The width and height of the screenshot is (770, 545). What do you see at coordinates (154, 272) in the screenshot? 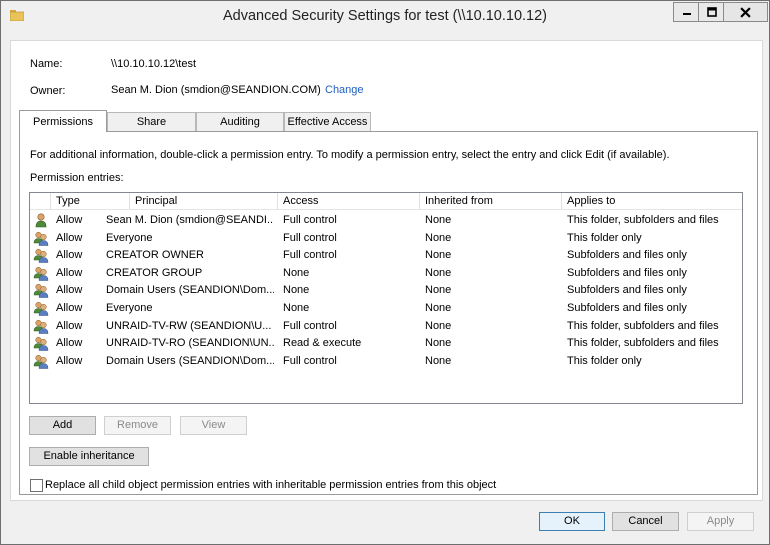
I see `cell-principal: CREATOR GROUP` at bounding box center [154, 272].